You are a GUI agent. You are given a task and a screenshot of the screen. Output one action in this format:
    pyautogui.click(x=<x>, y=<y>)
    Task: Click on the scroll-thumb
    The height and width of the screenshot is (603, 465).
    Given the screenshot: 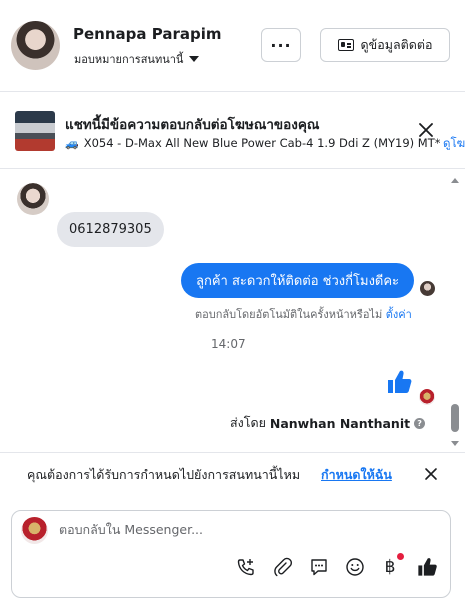 What is the action you would take?
    pyautogui.click(x=455, y=418)
    